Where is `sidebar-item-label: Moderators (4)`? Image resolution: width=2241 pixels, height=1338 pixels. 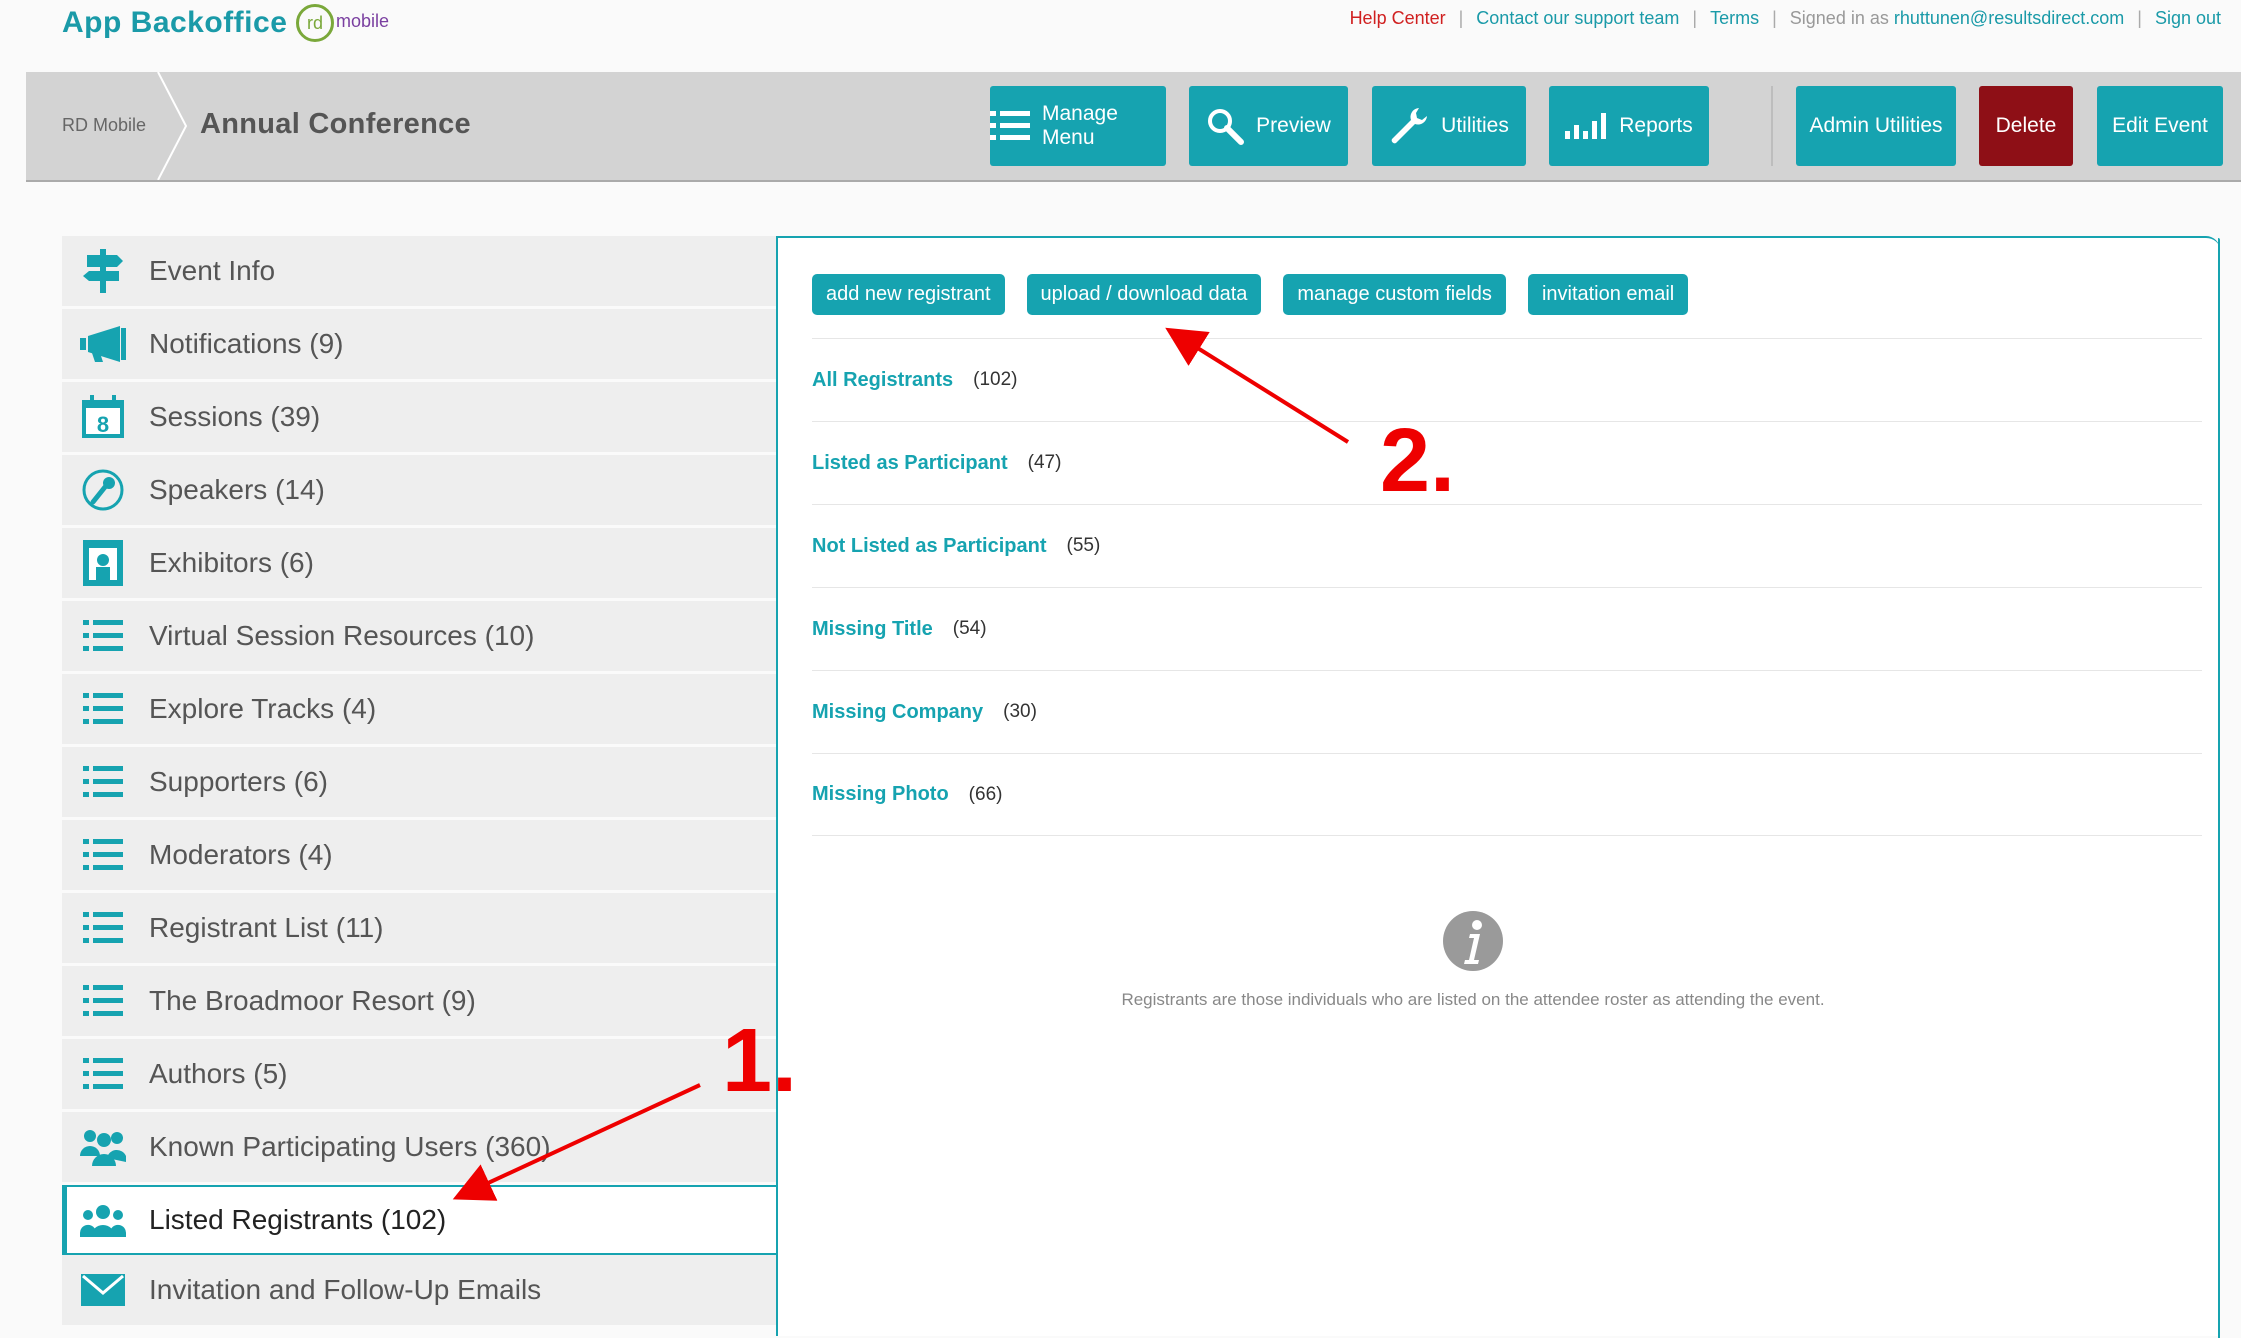 sidebar-item-label: Moderators (4) is located at coordinates (241, 854).